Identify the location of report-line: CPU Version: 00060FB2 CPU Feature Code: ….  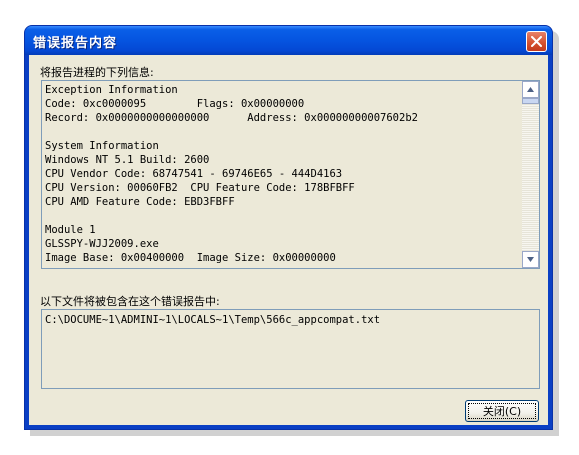
(200, 188).